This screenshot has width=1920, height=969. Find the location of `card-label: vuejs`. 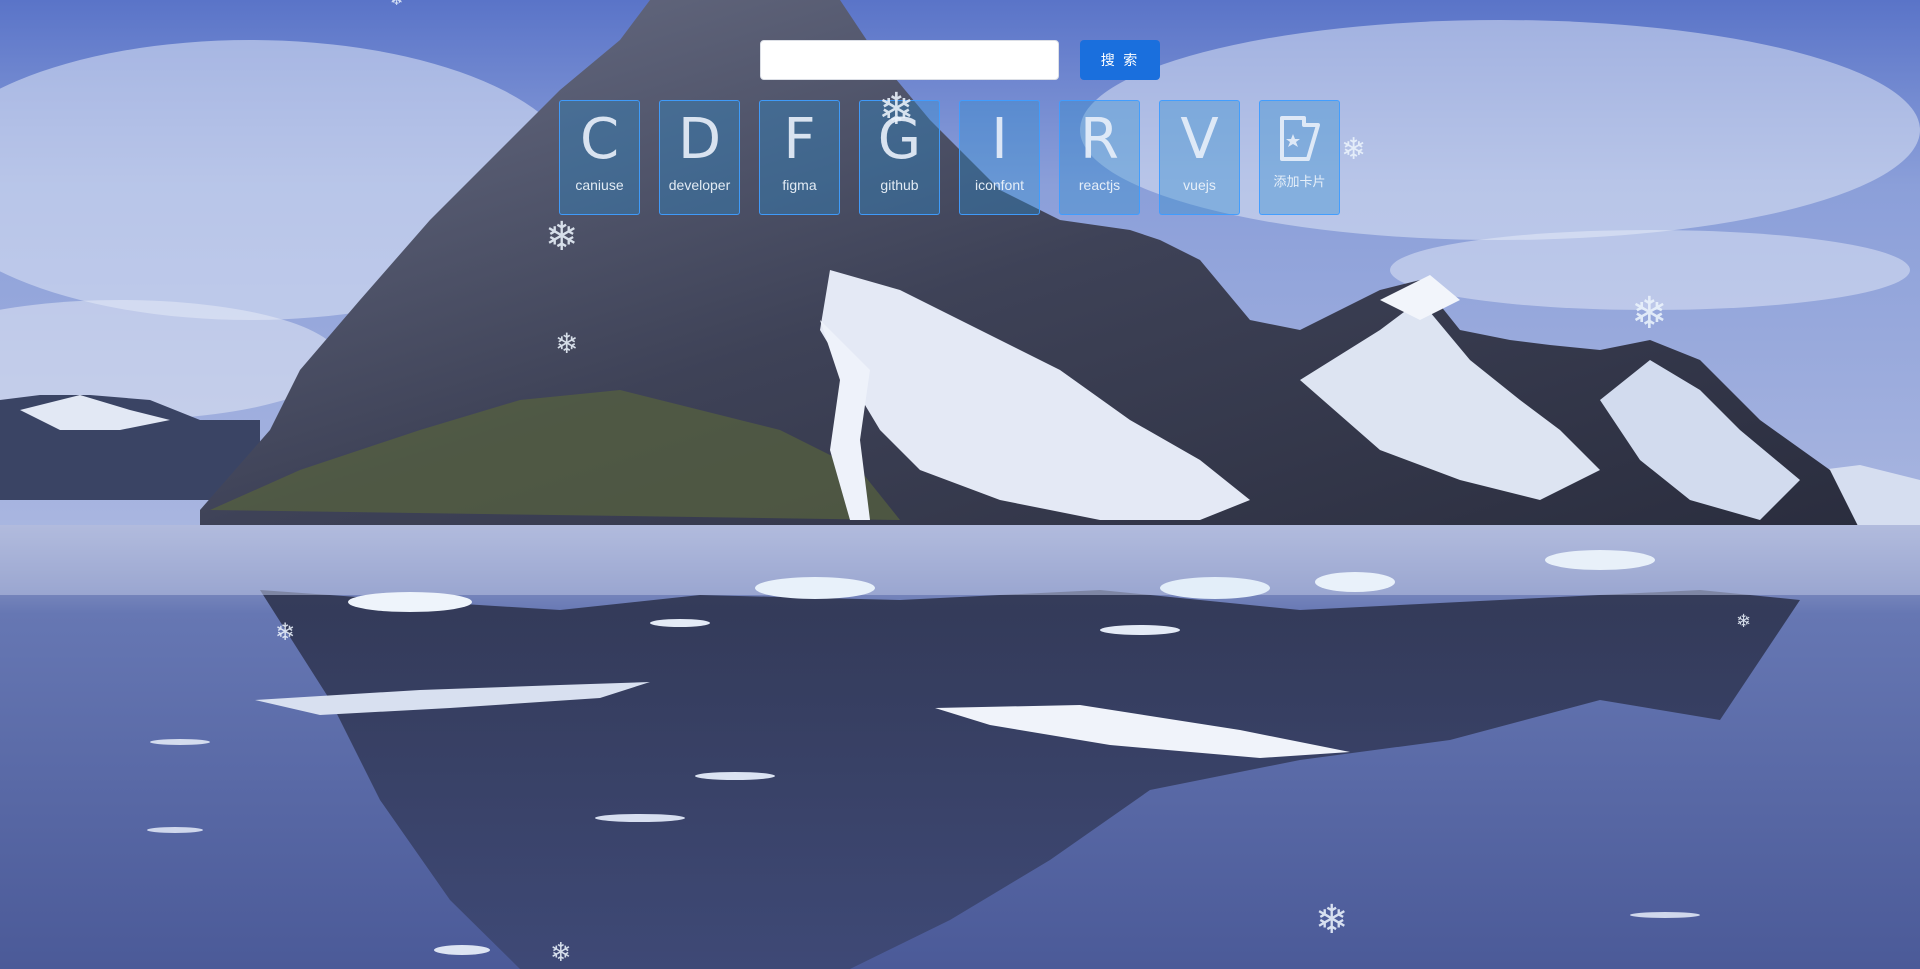

card-label: vuejs is located at coordinates (1199, 185).